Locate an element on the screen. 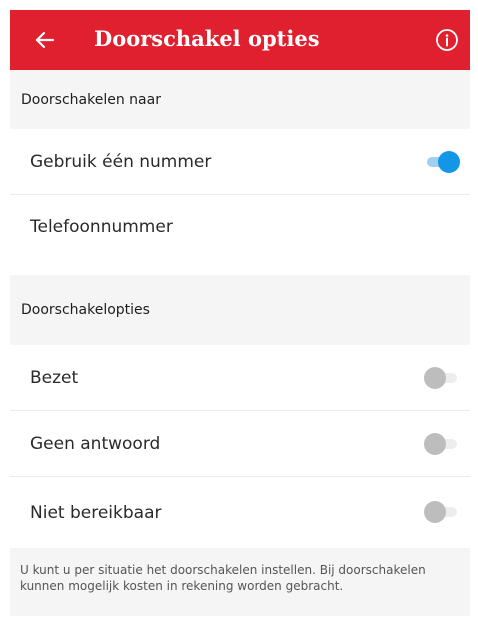 Image resolution: width=478 pixels, height=626 pixels. arrow-left-icon is located at coordinates (45, 40).